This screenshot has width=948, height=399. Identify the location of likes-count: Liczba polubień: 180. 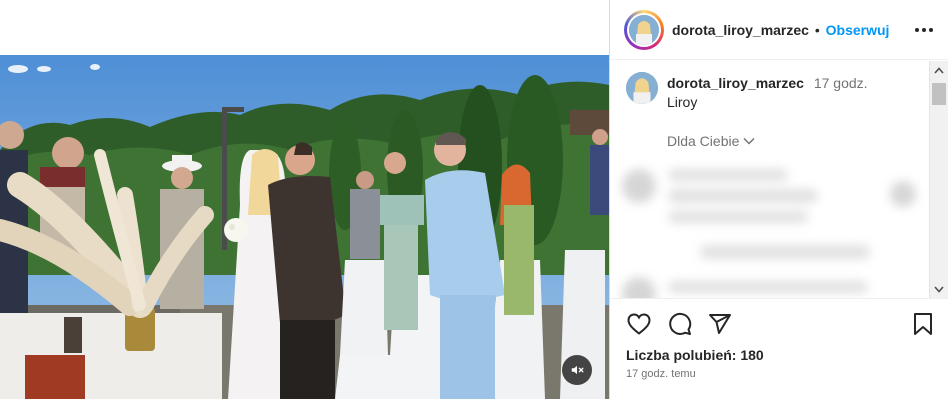
(695, 355).